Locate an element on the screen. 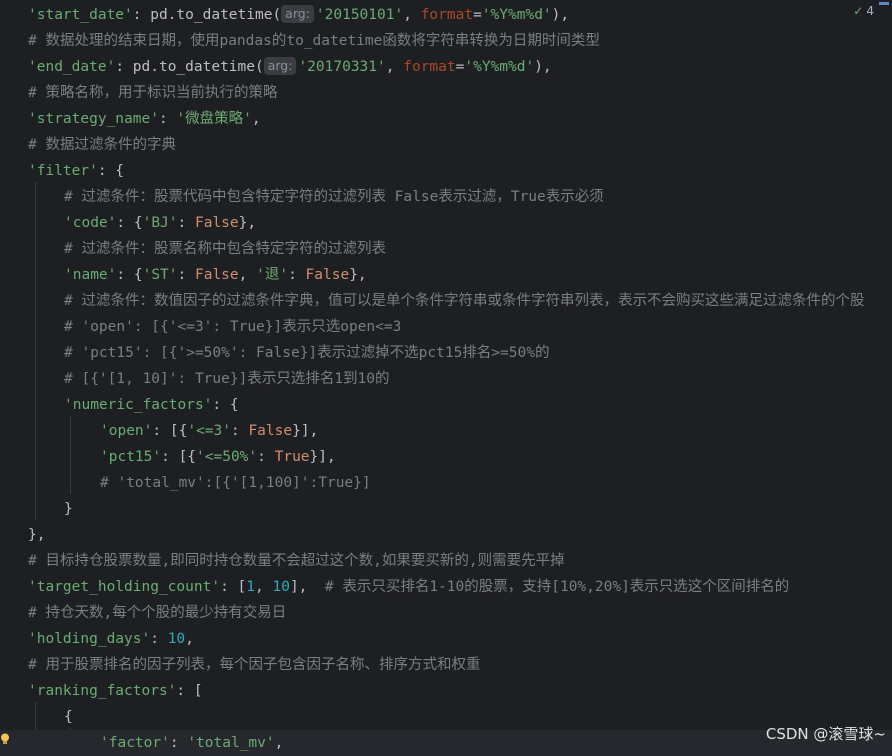 Image resolution: width=892 pixels, height=756 pixels. code-line: 'name': {'ST': False, '退': False}, is located at coordinates (446, 275).